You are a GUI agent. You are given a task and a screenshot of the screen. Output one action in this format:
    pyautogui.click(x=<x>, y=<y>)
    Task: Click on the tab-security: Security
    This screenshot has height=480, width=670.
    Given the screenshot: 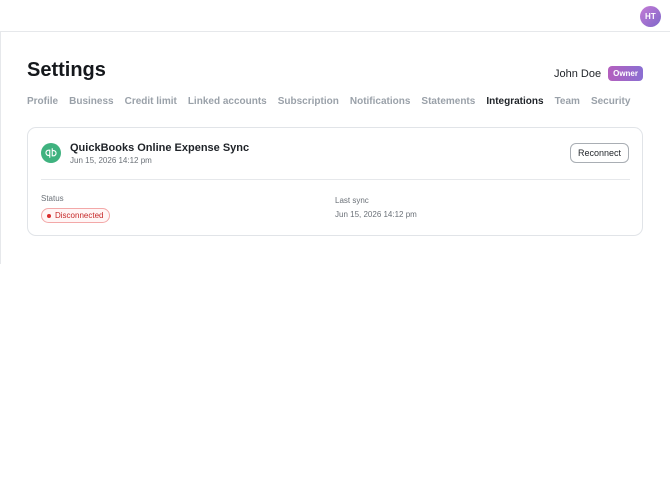 What is the action you would take?
    pyautogui.click(x=610, y=101)
    